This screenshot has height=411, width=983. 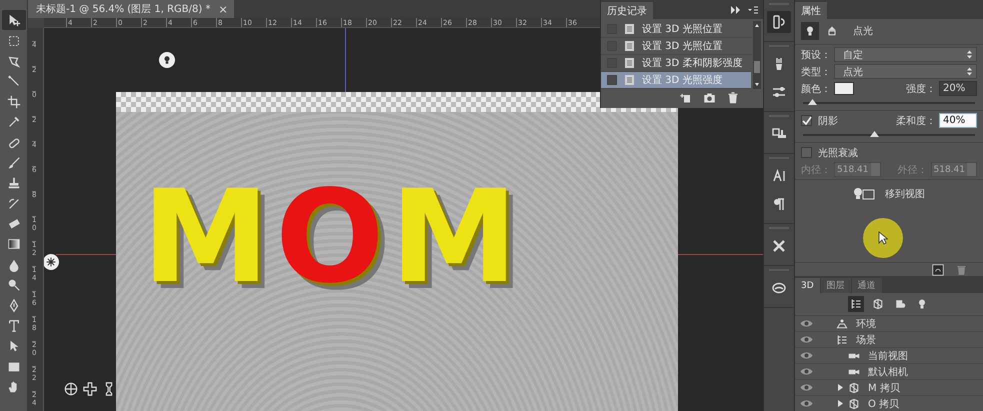 I want to click on mode-button, so click(x=810, y=31).